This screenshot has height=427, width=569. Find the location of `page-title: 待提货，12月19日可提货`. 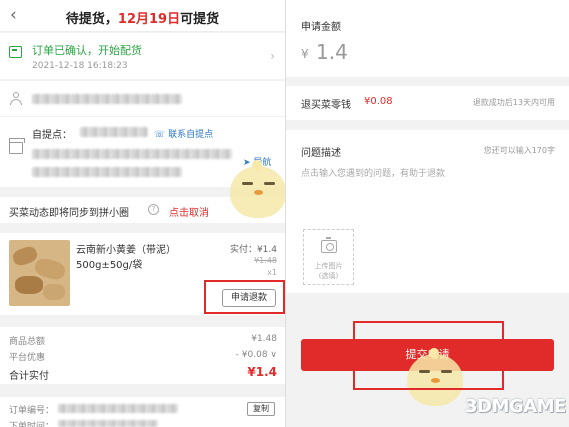

page-title: 待提货，12月19日可提货 is located at coordinates (142, 17).